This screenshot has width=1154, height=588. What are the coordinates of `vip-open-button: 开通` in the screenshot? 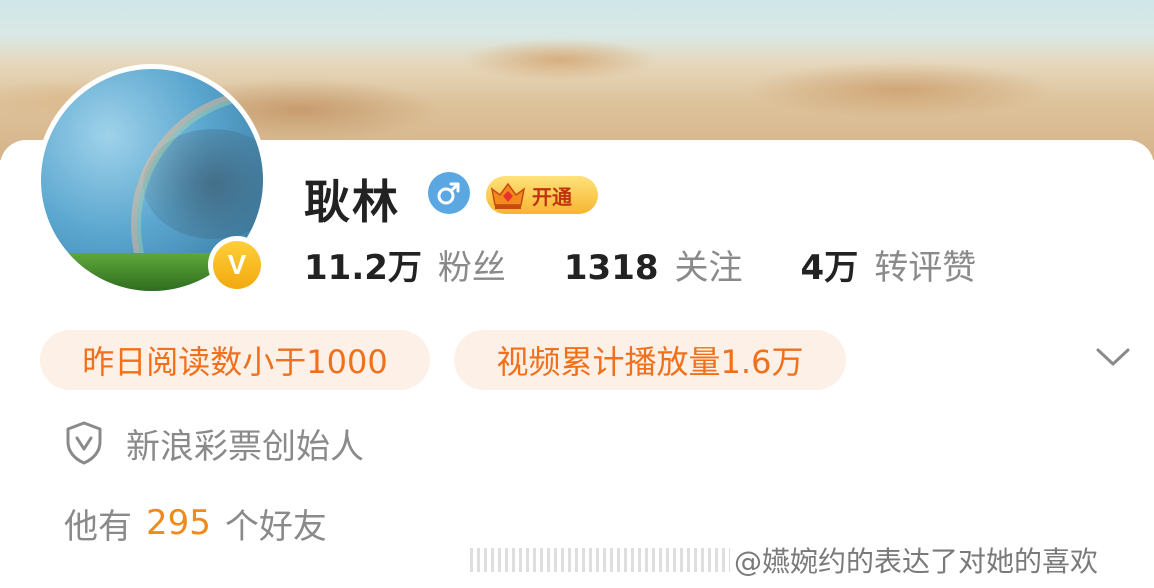 It's located at (542, 195).